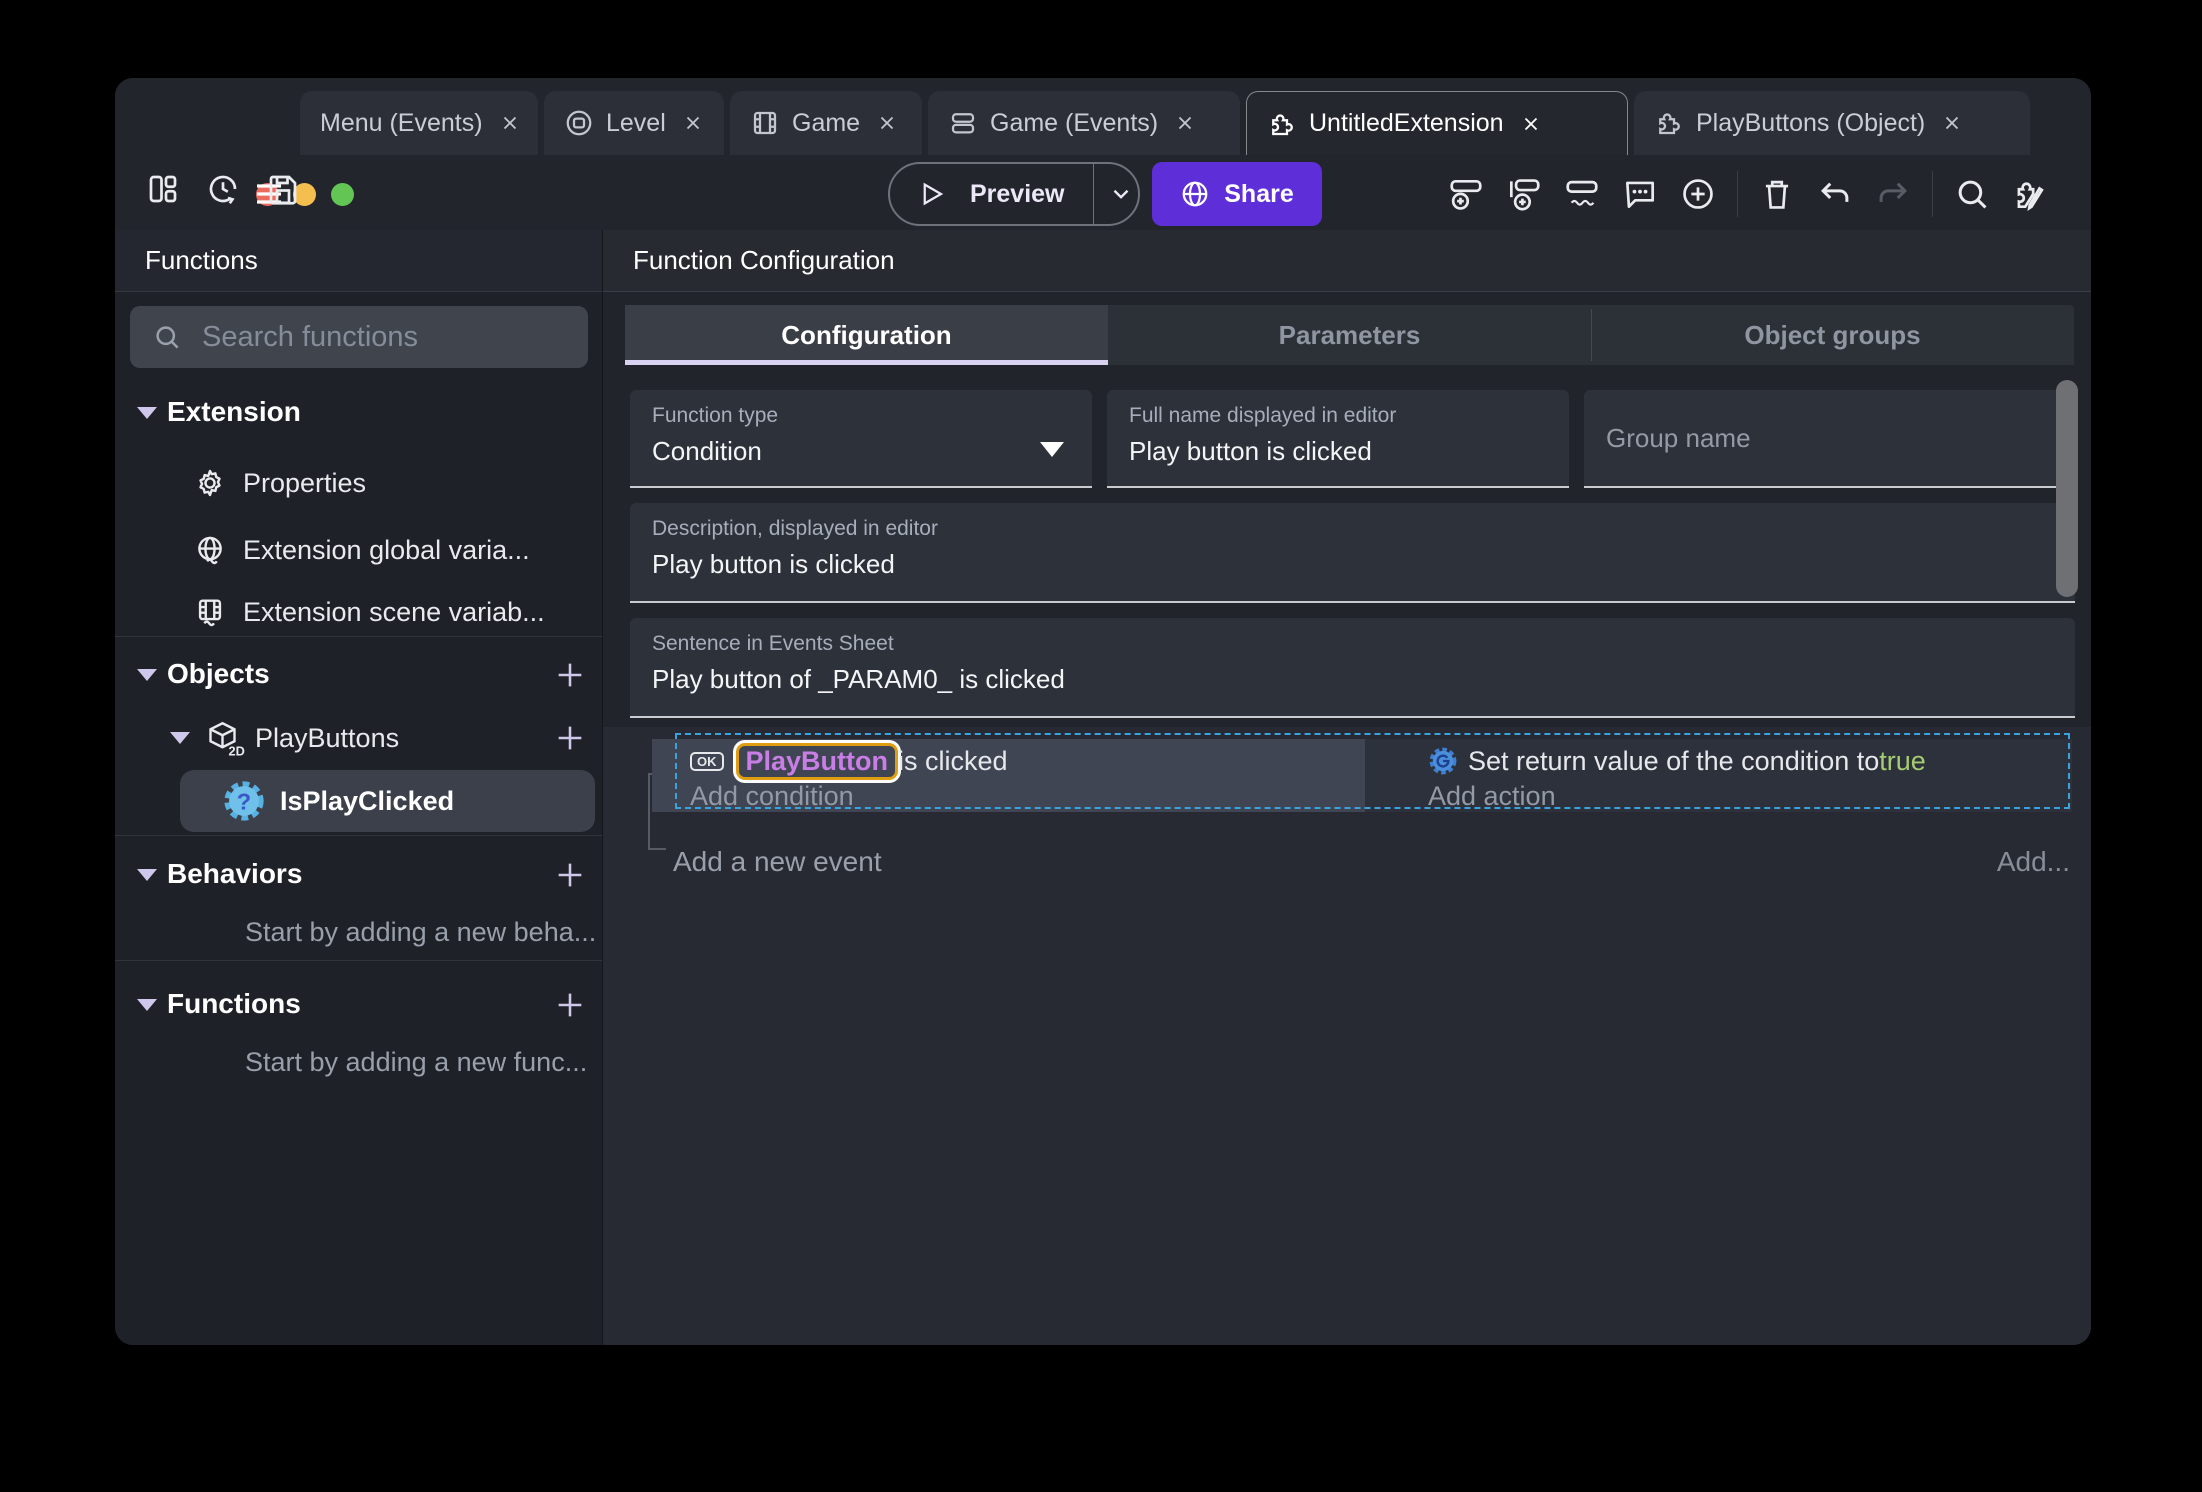  Describe the element at coordinates (1014, 194) in the screenshot. I see `preview-button: Preview` at that location.